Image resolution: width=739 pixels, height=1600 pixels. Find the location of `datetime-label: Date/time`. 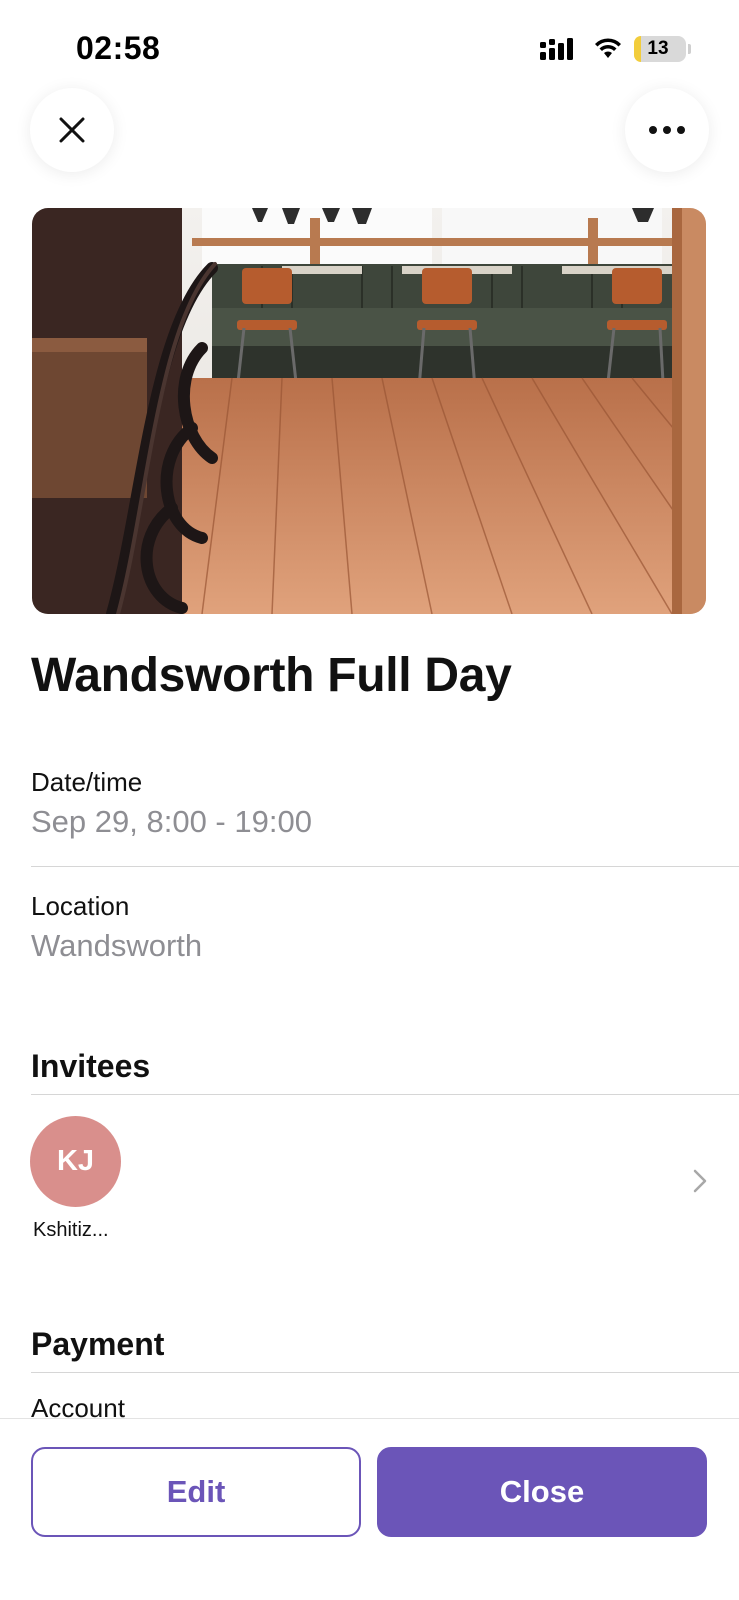

datetime-label: Date/time is located at coordinates (87, 782).